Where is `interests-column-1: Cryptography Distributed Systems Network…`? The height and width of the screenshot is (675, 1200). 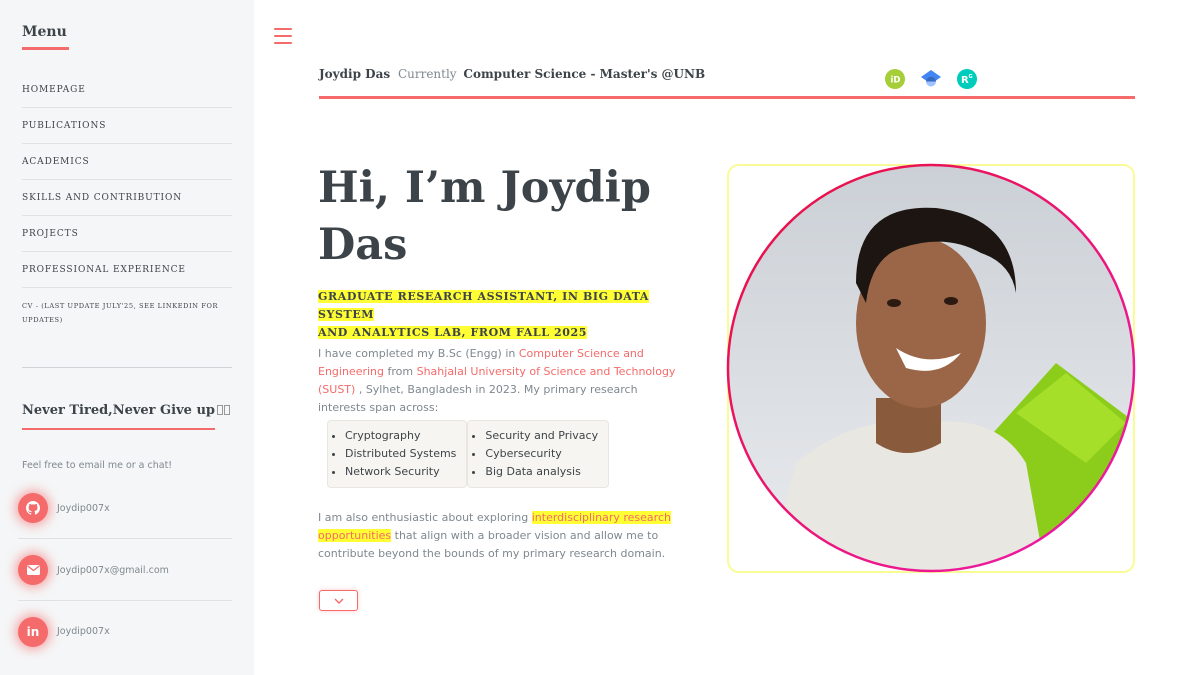 interests-column-1: Cryptography Distributed Systems Network… is located at coordinates (397, 454).